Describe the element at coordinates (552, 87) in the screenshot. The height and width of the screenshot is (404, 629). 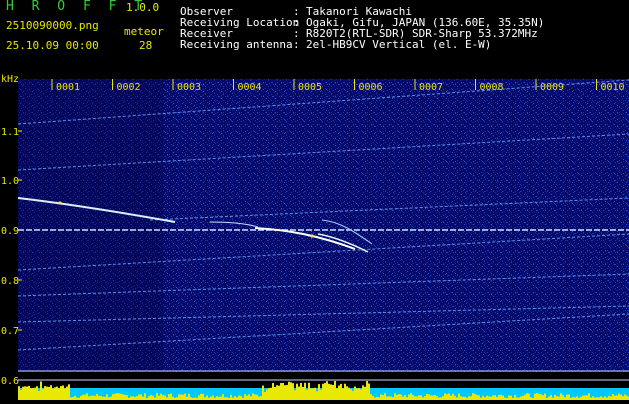
I see `x-tick-label: 0009` at that location.